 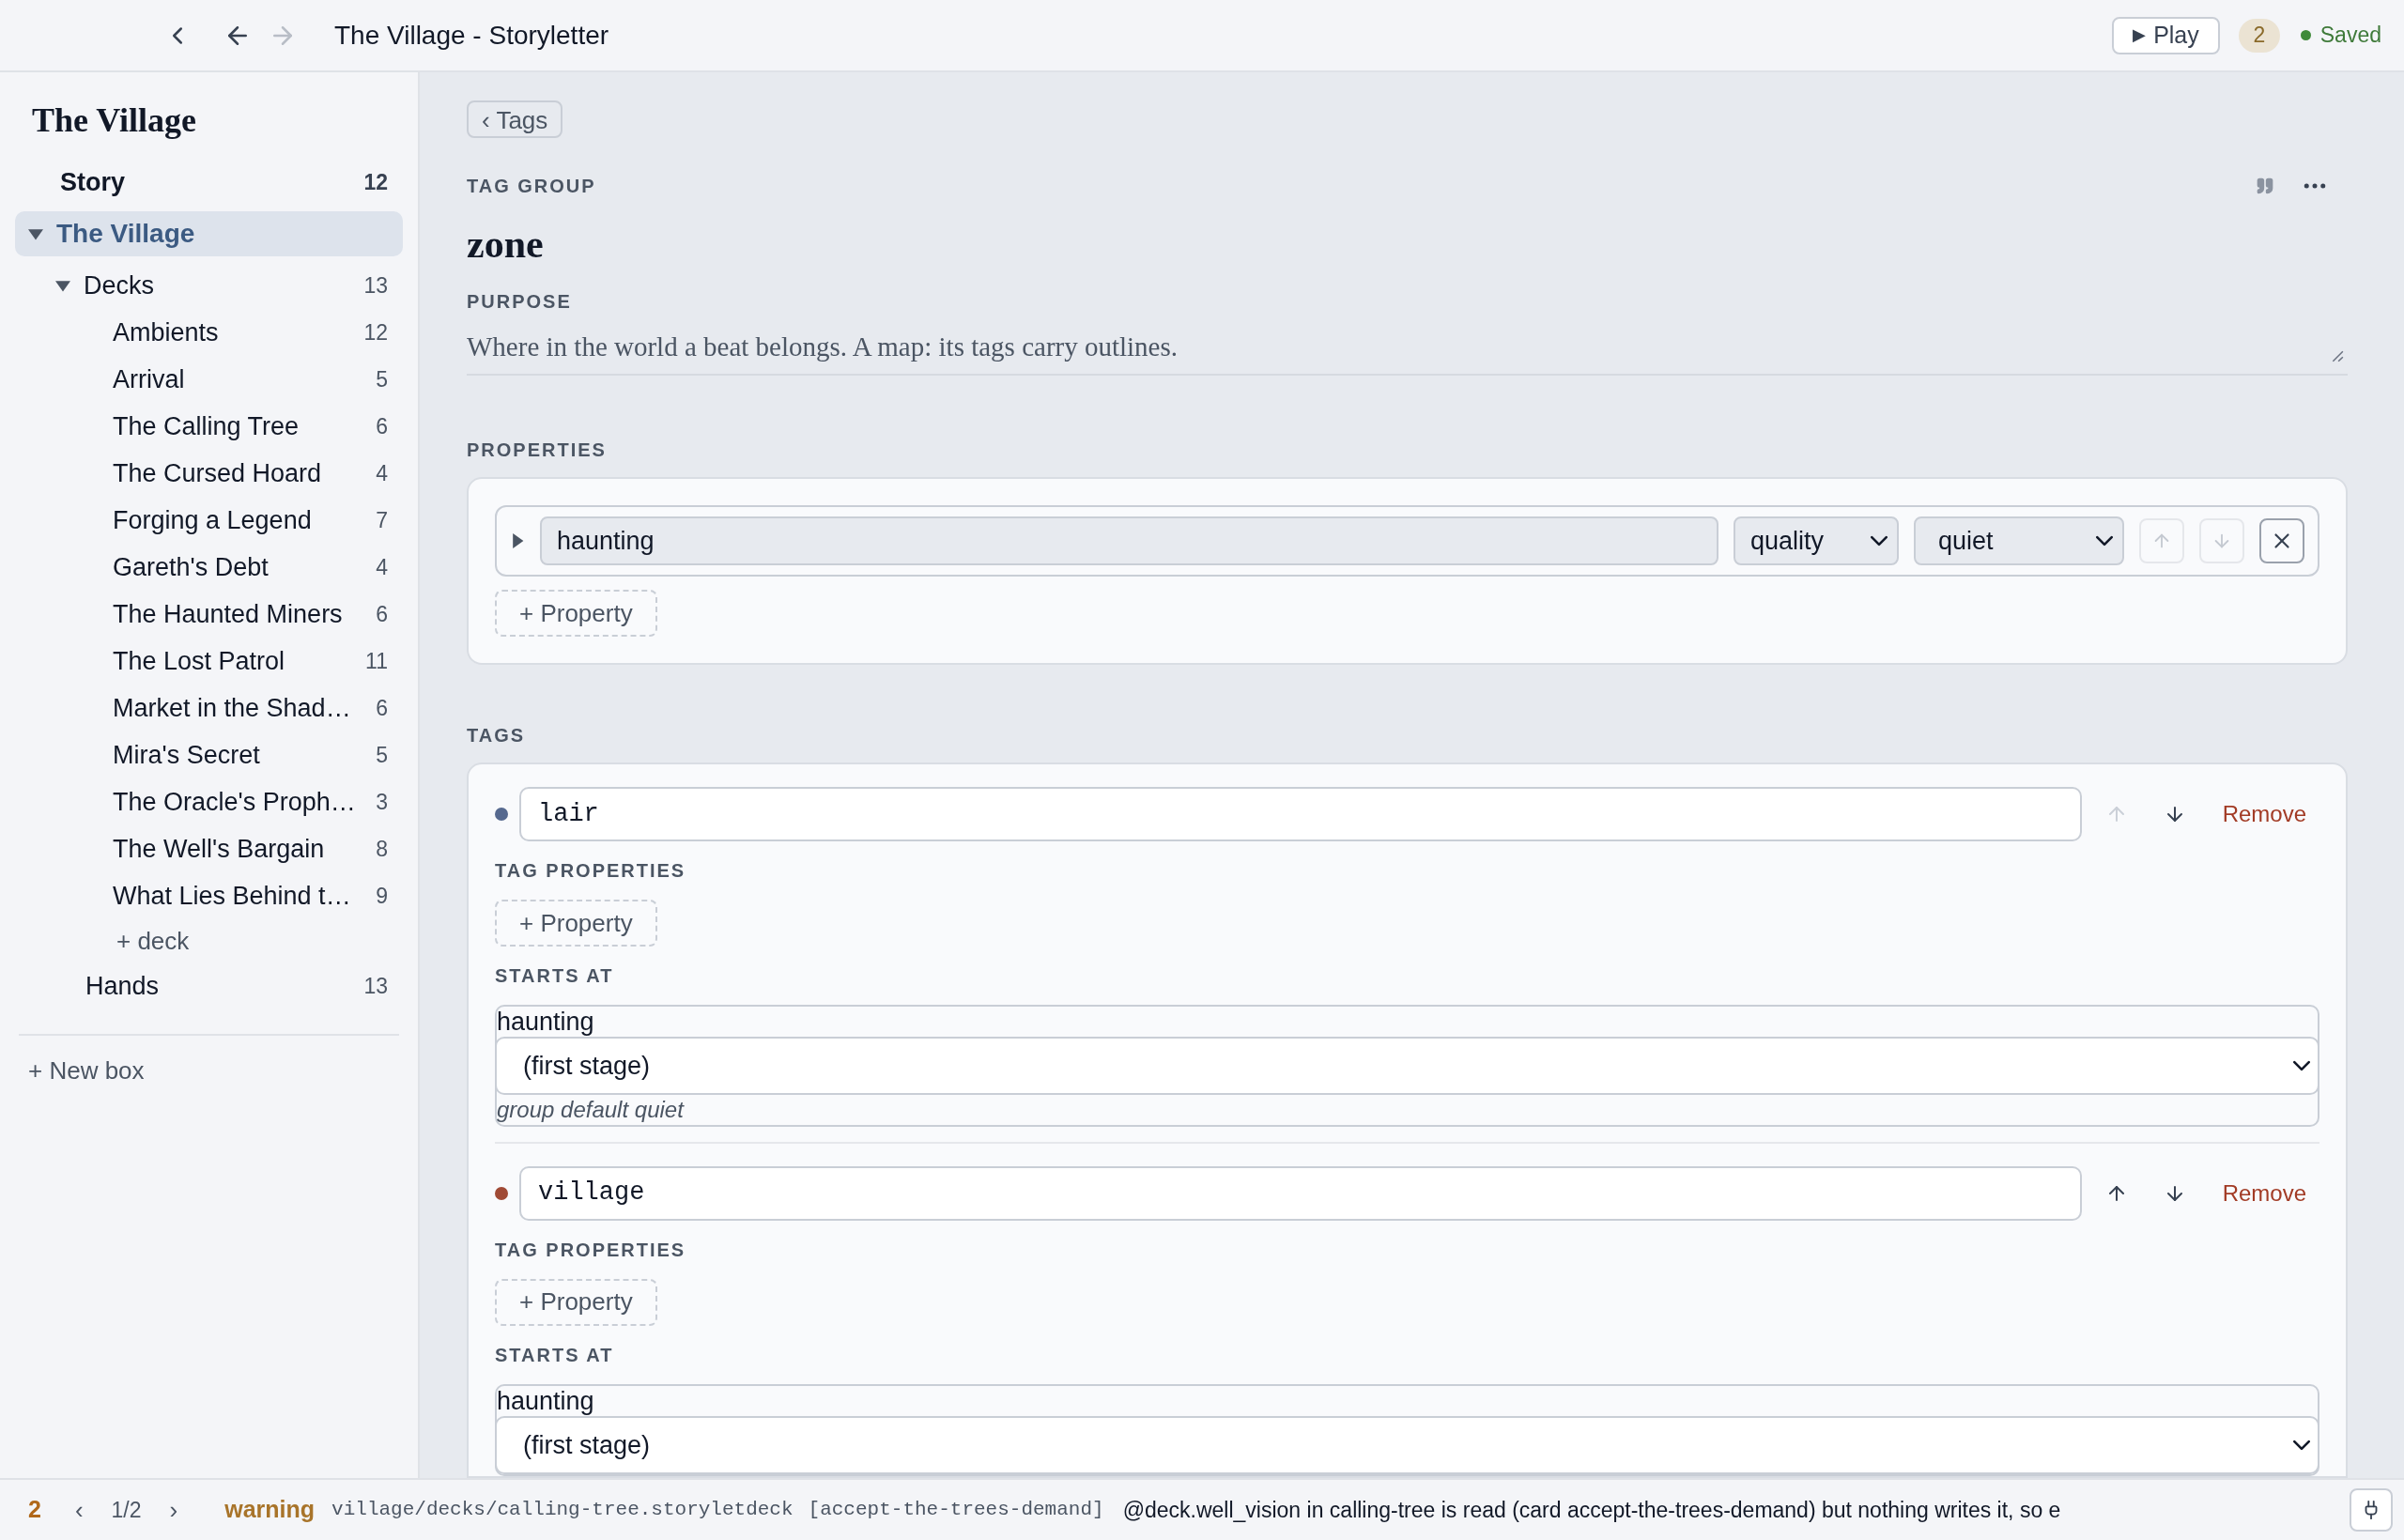 What do you see at coordinates (956, 1510) in the screenshot?
I see `card-id: [accept-the-trees-demand]` at bounding box center [956, 1510].